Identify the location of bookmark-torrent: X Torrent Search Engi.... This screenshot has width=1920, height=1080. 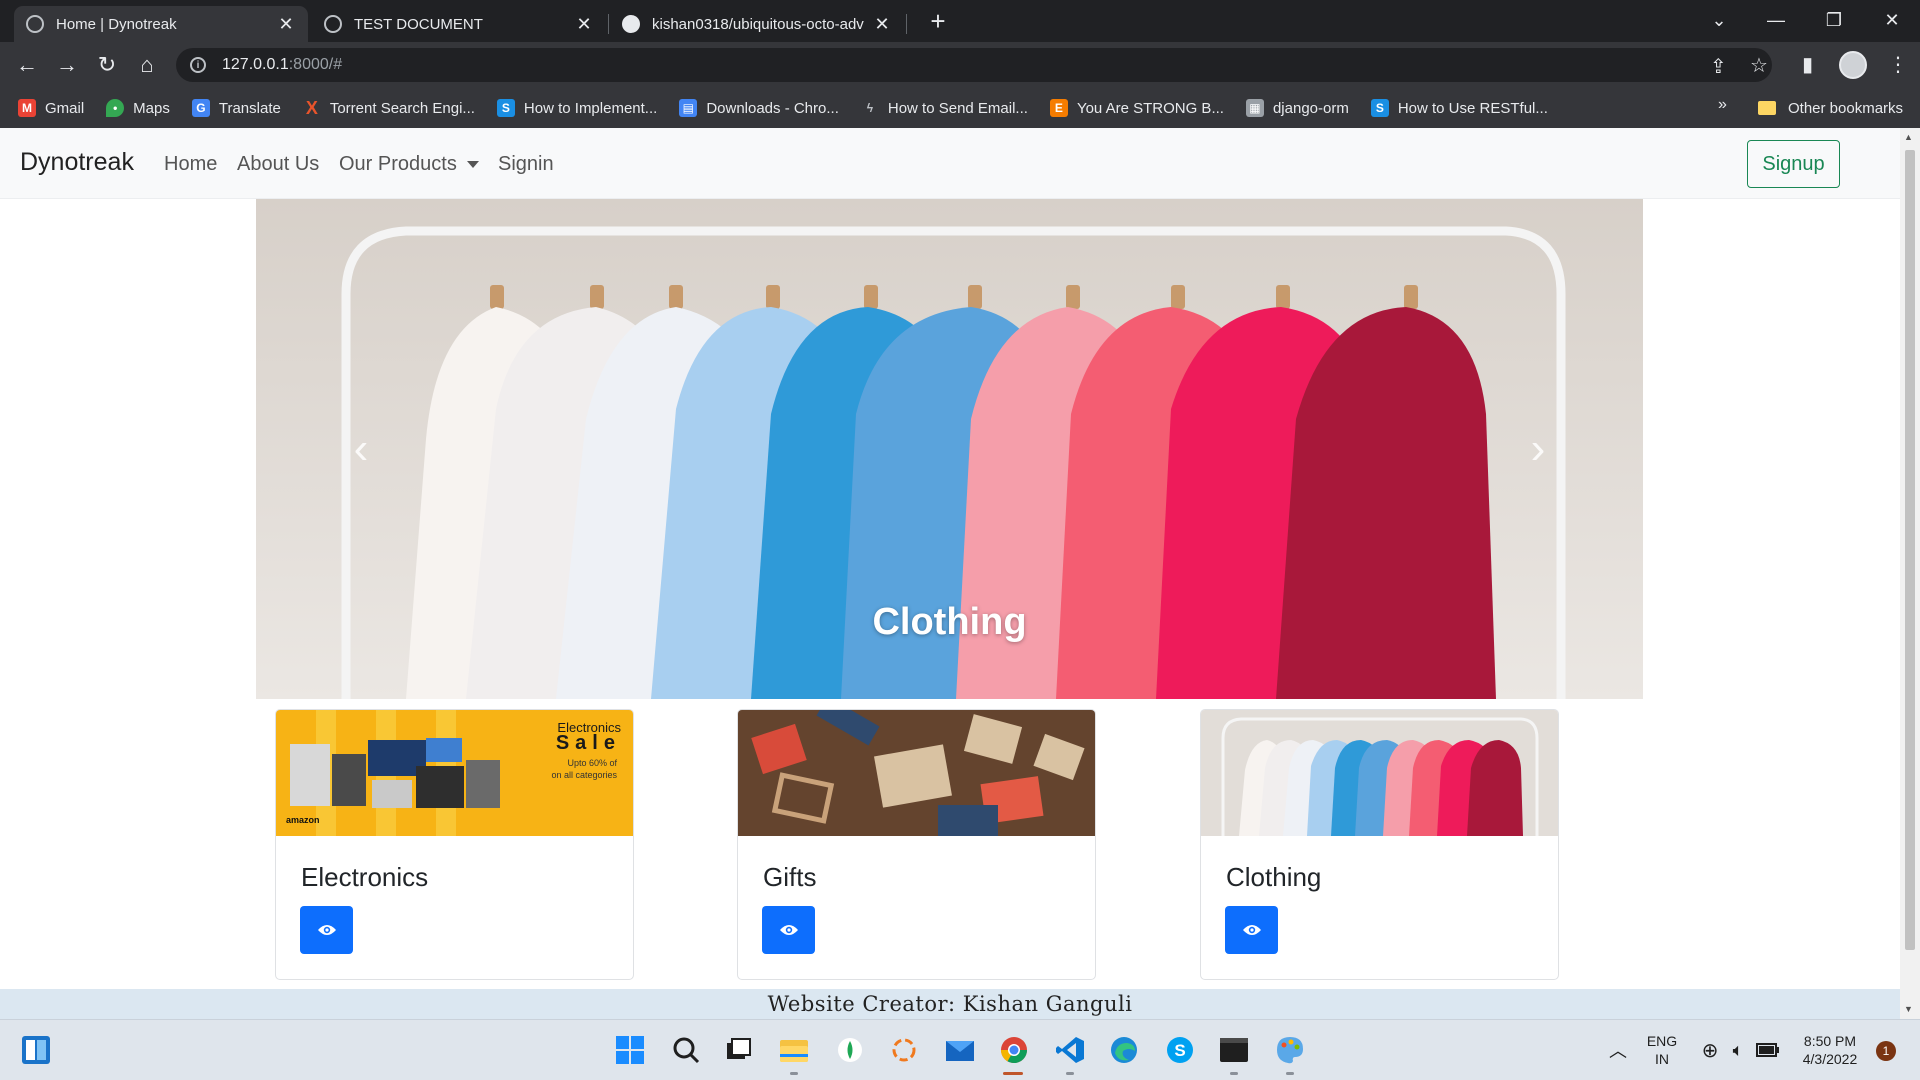
(389, 107).